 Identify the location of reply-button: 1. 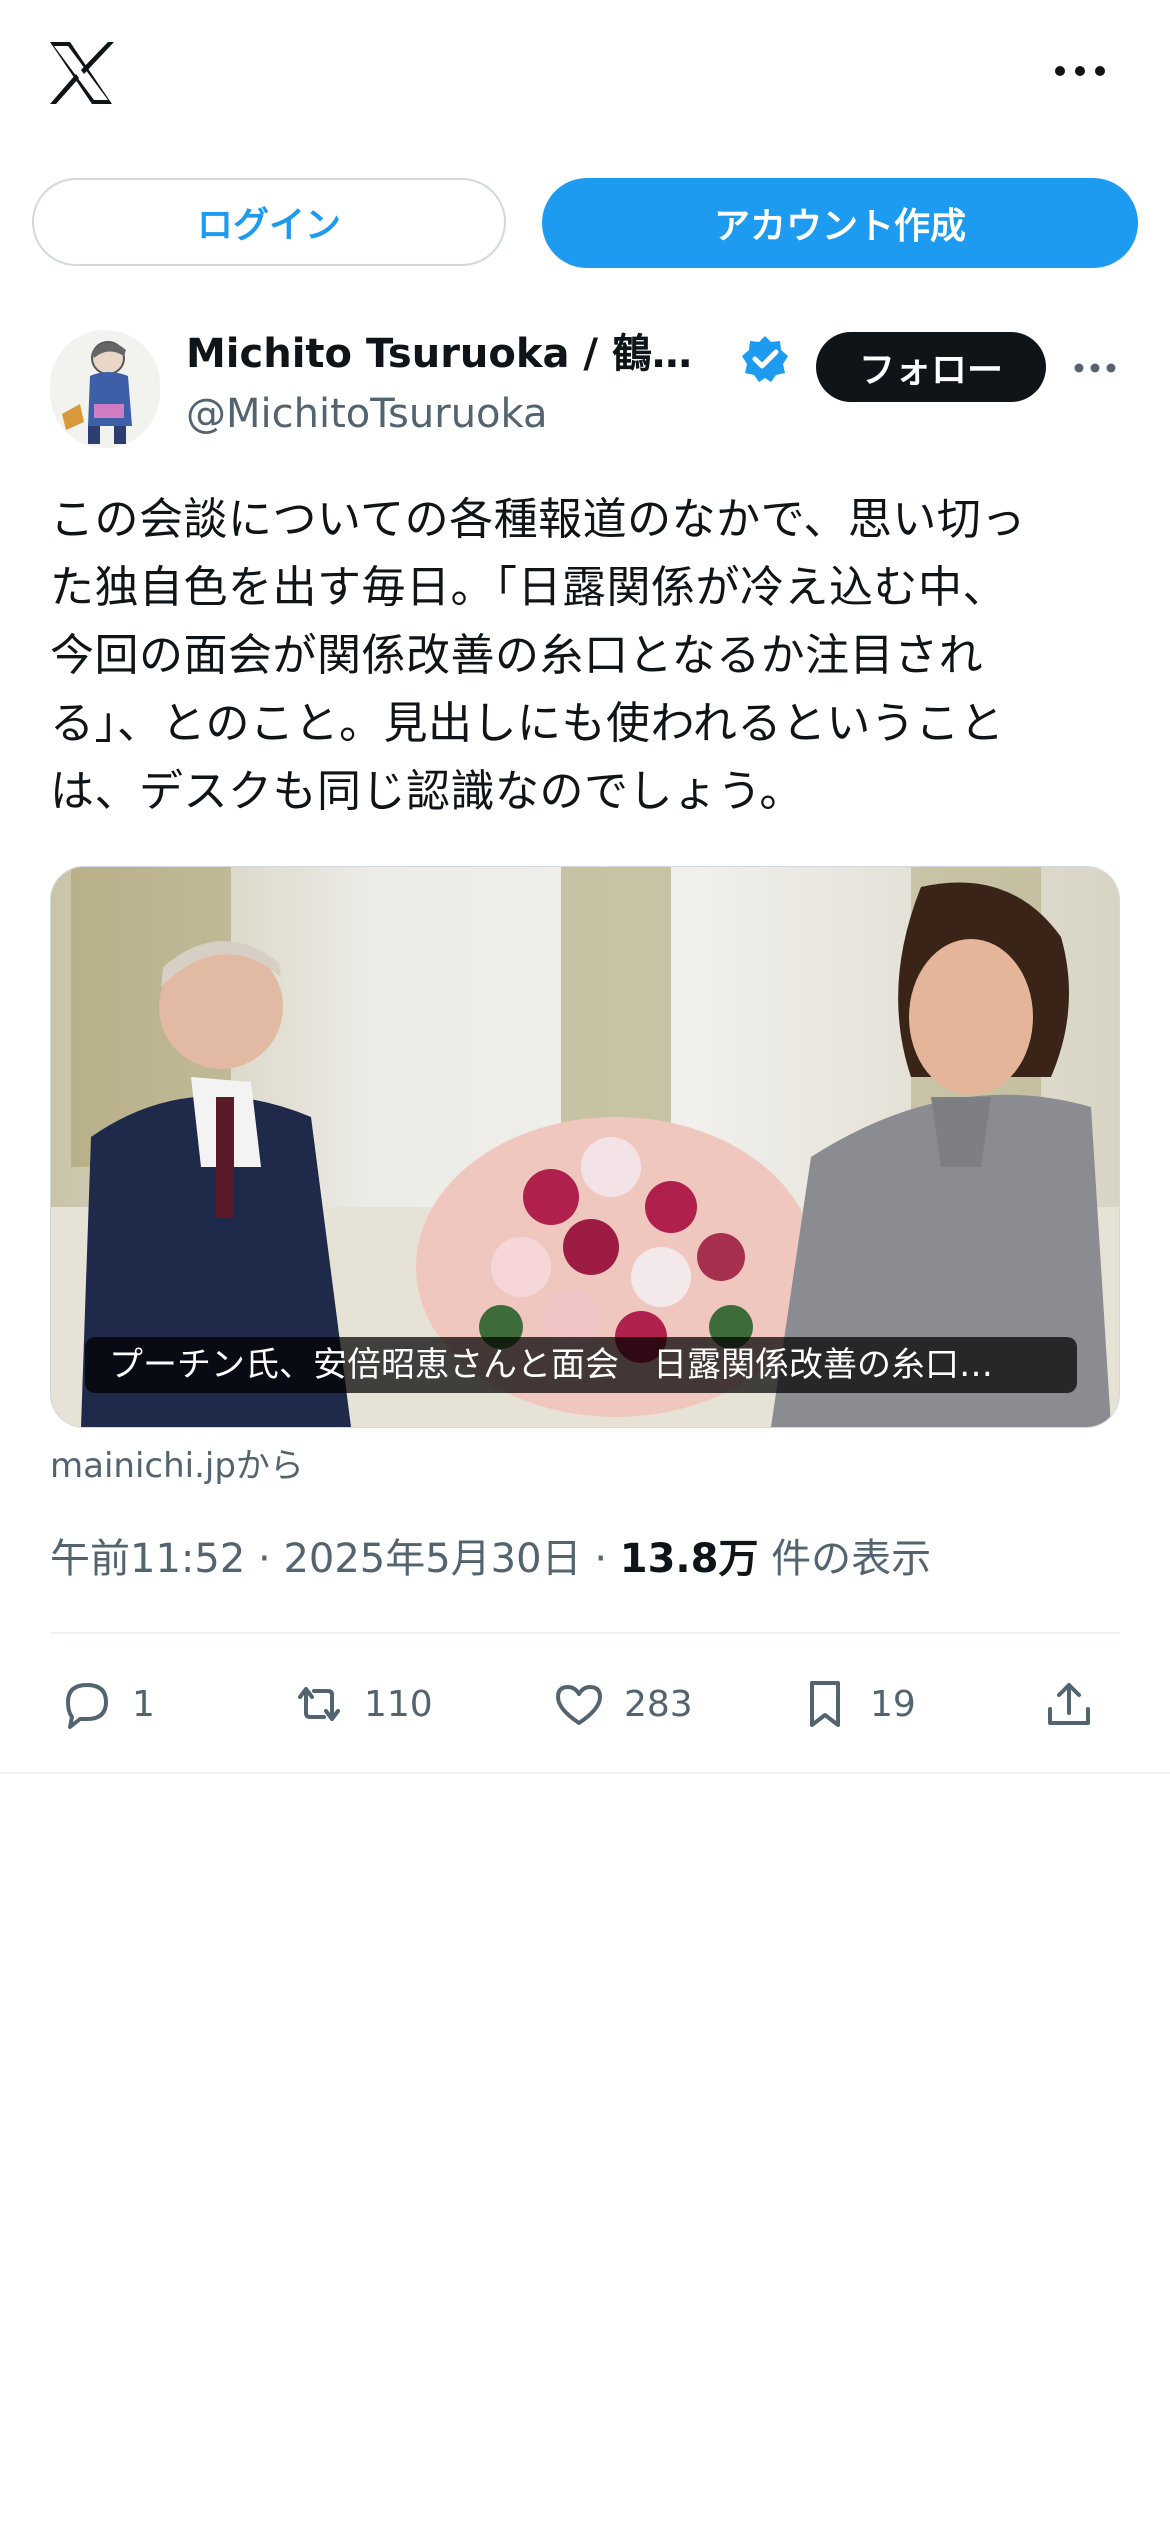
(106, 1704).